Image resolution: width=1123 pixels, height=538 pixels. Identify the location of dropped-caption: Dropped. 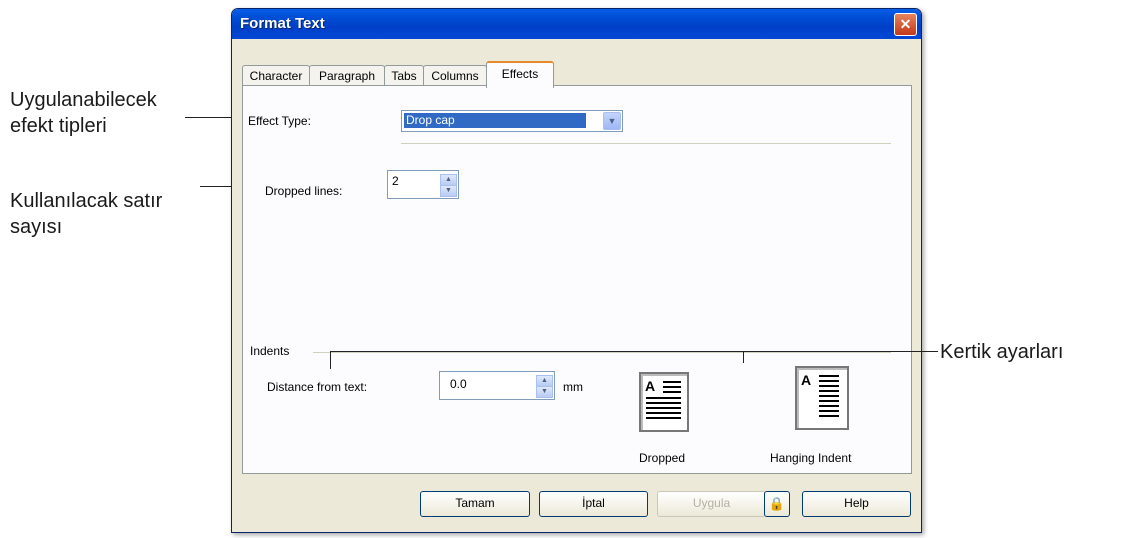
(662, 458).